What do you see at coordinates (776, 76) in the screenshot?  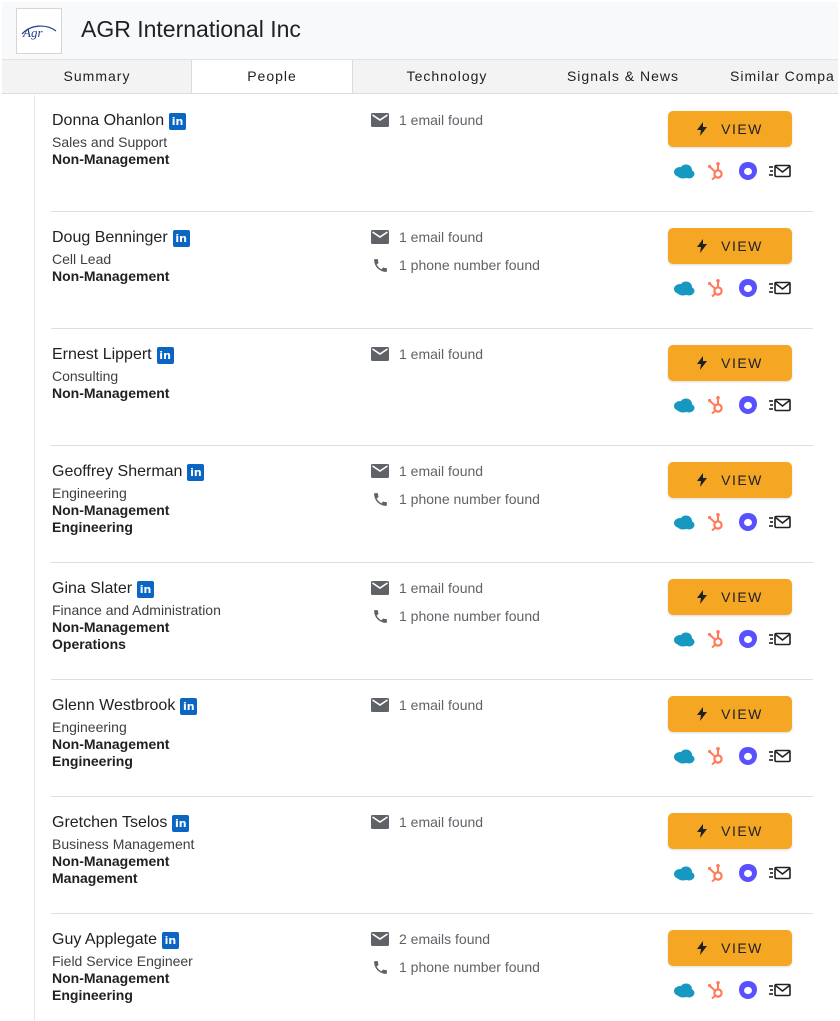 I see `tab-similar-companies: Similar Compa` at bounding box center [776, 76].